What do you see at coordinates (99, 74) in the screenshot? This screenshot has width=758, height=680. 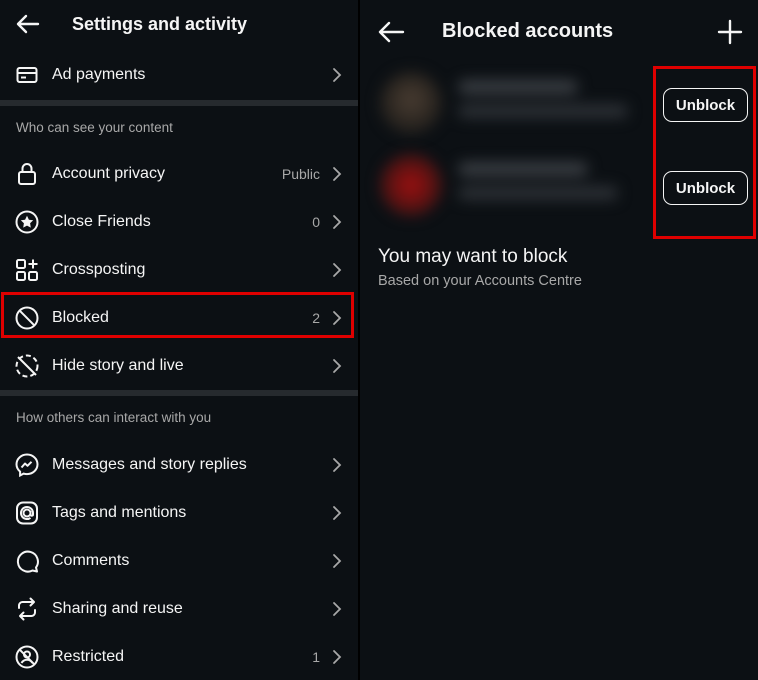 I see `settings-item-label: Ad payments` at bounding box center [99, 74].